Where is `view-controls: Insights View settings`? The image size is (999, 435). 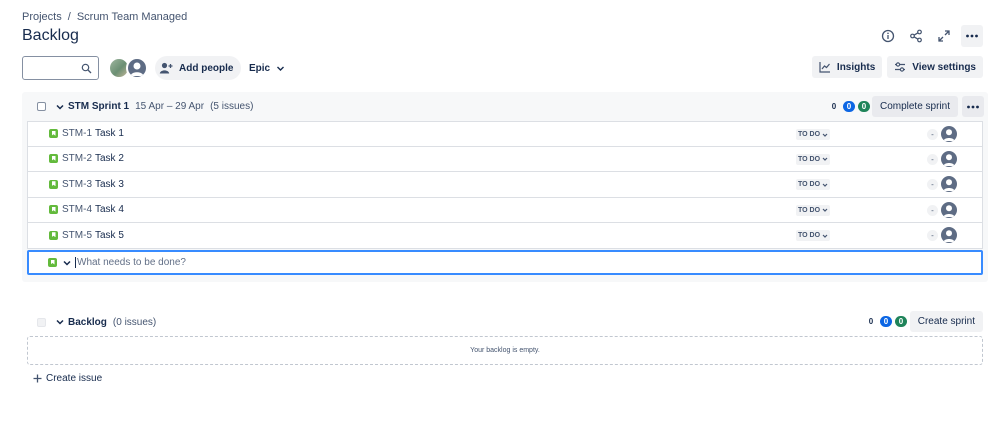 view-controls: Insights View settings is located at coordinates (897, 67).